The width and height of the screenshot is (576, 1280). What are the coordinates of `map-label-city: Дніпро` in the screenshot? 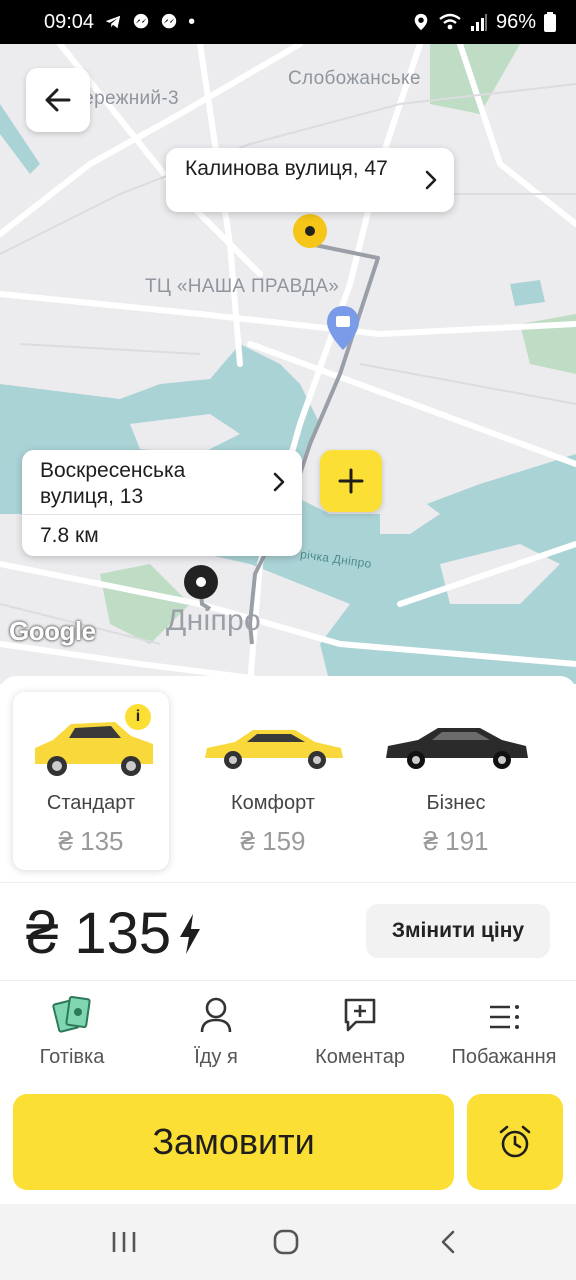 It's located at (213, 620).